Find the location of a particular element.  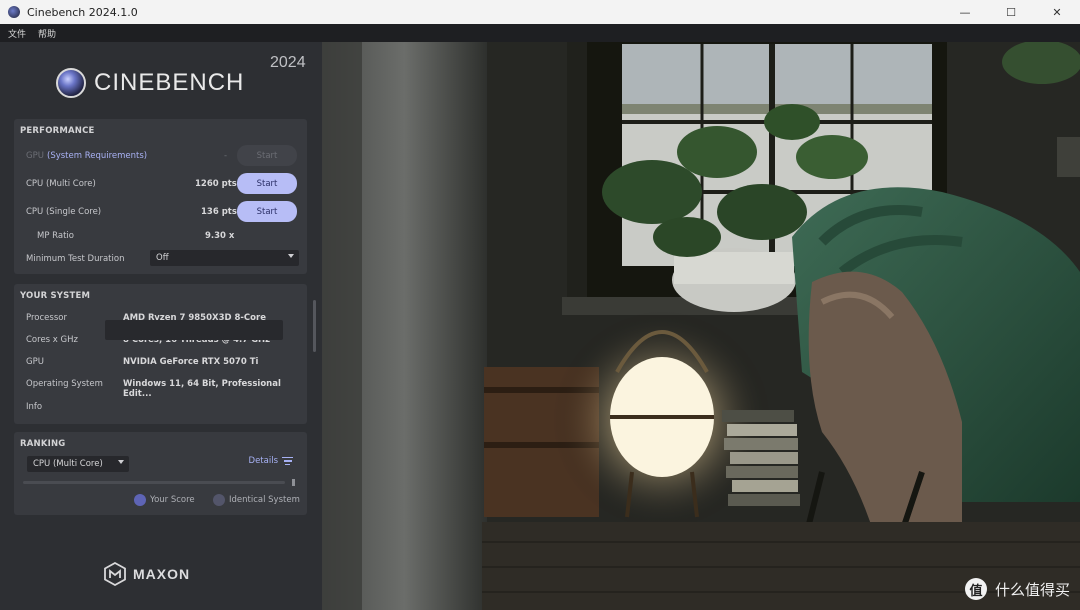

maximize-button: ☐ is located at coordinates (1011, 12).